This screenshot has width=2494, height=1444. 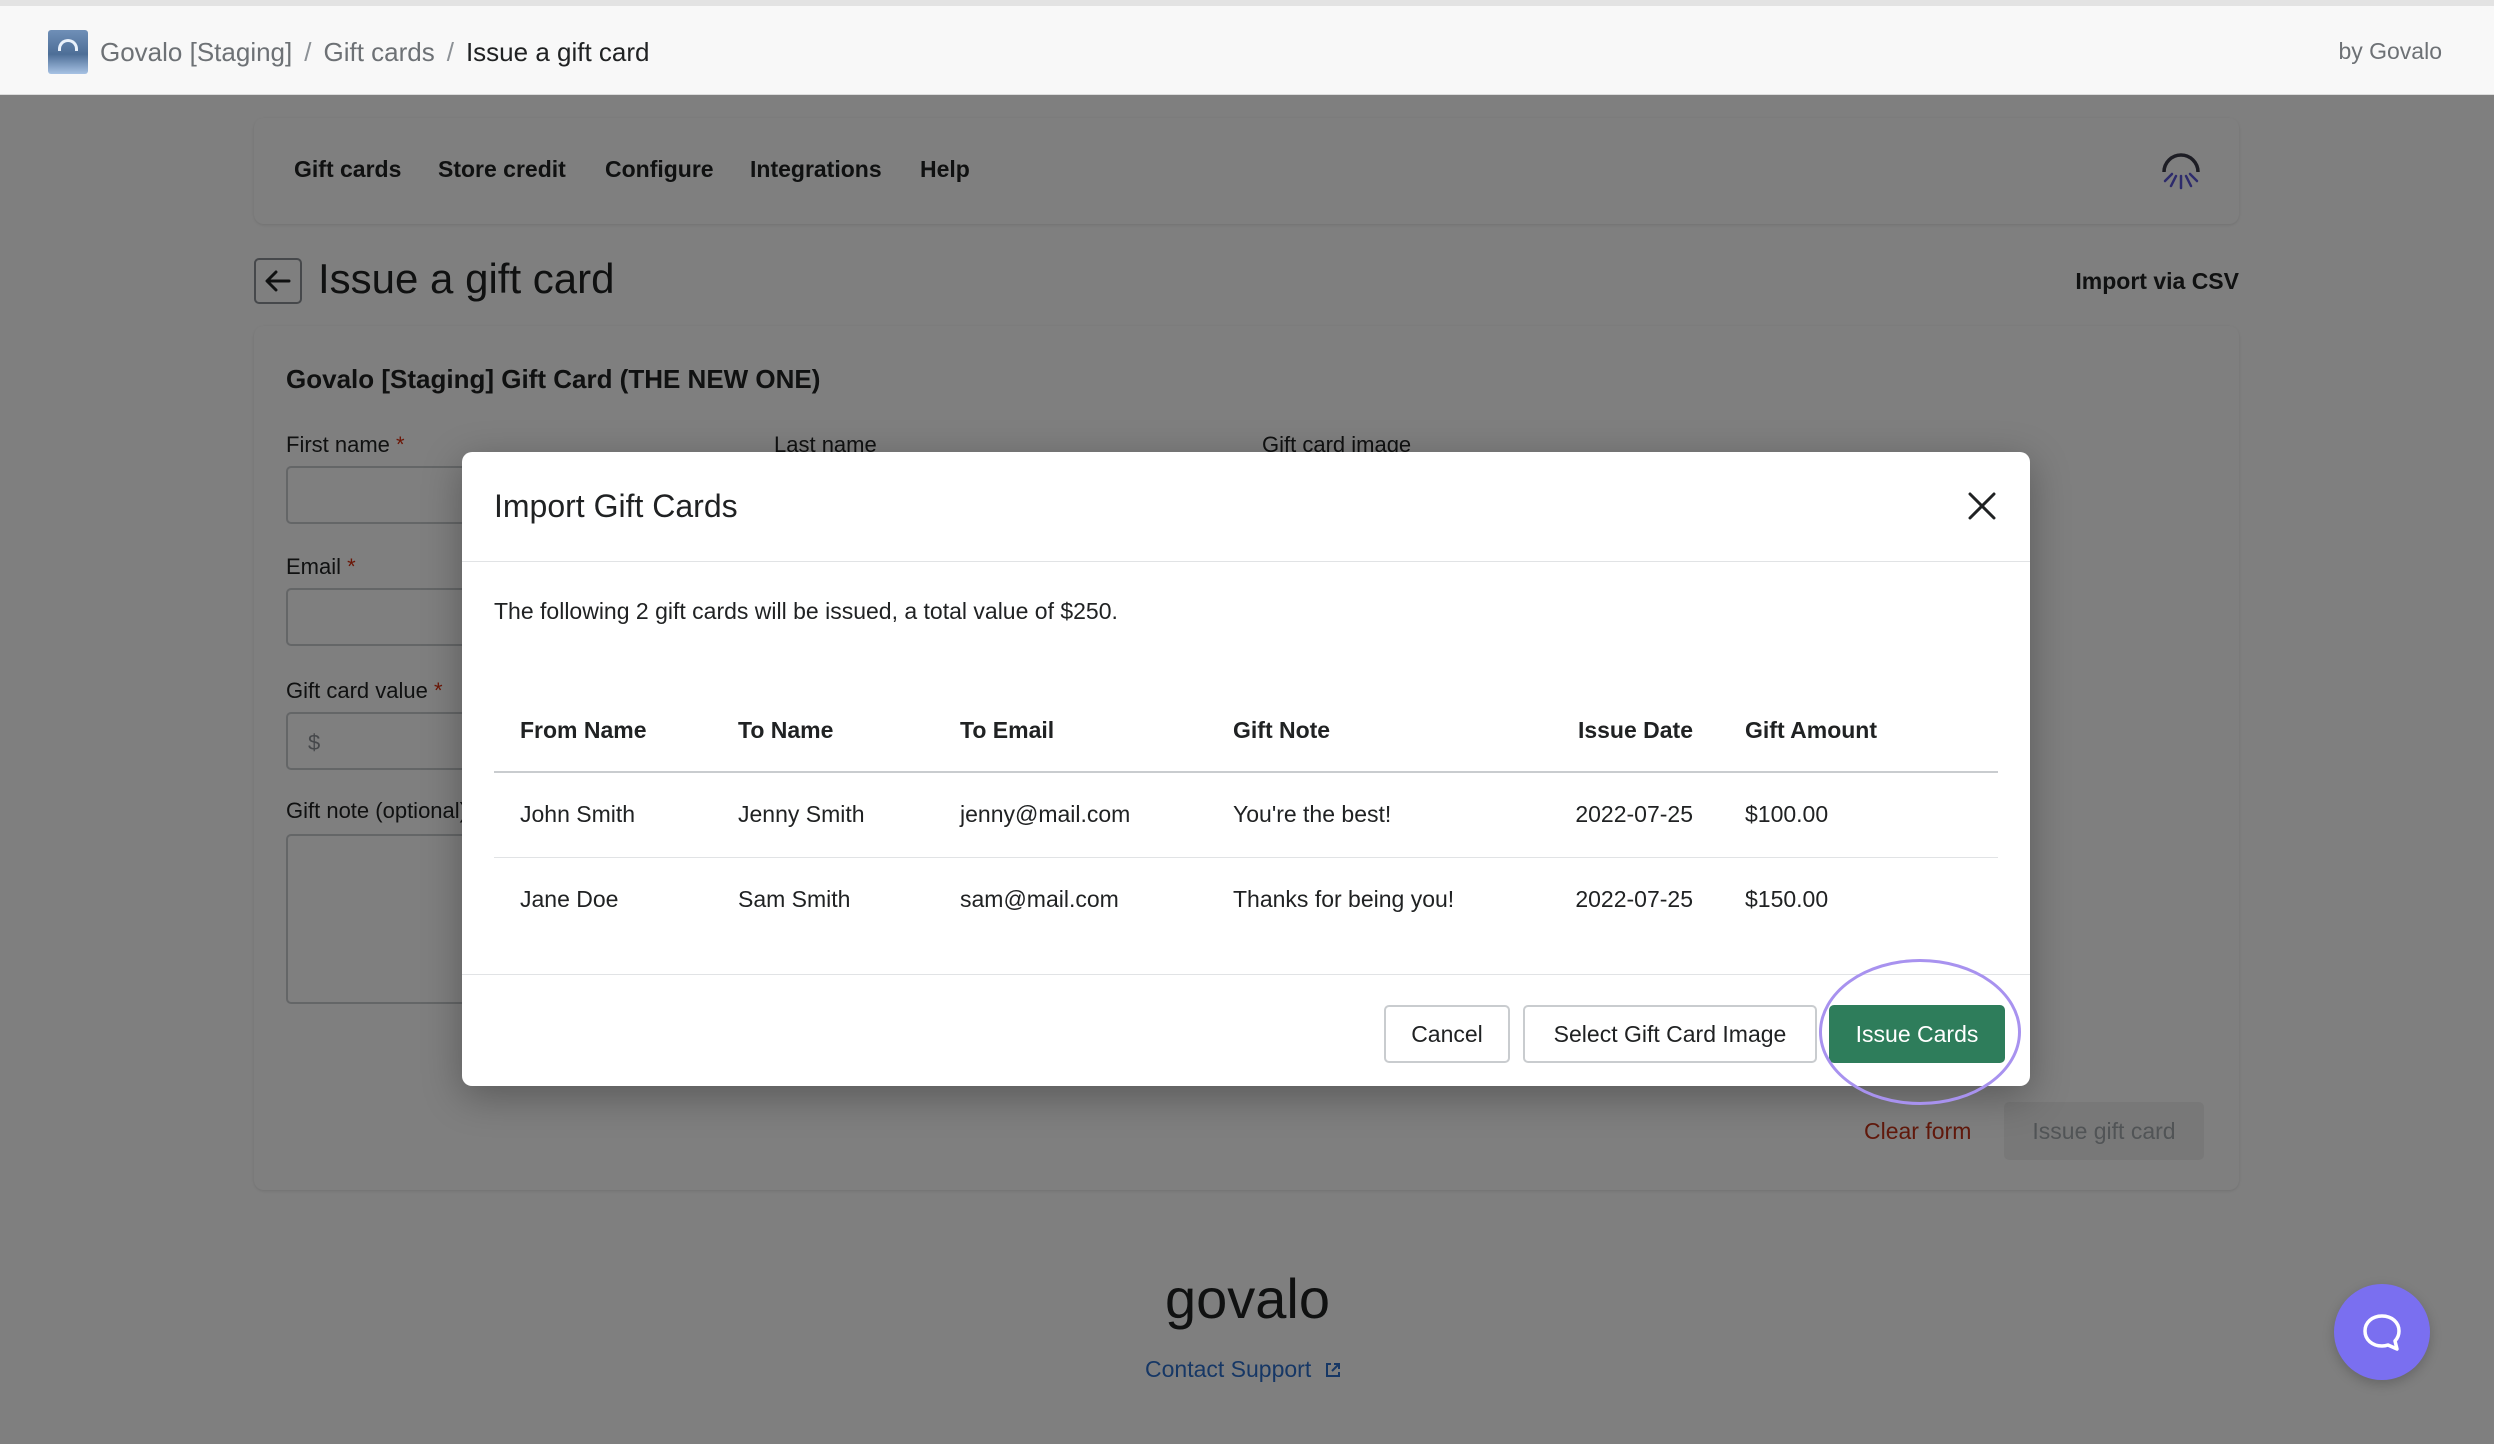 I want to click on breadcrumb-item-store: Govalo [Staging], so click(x=196, y=52).